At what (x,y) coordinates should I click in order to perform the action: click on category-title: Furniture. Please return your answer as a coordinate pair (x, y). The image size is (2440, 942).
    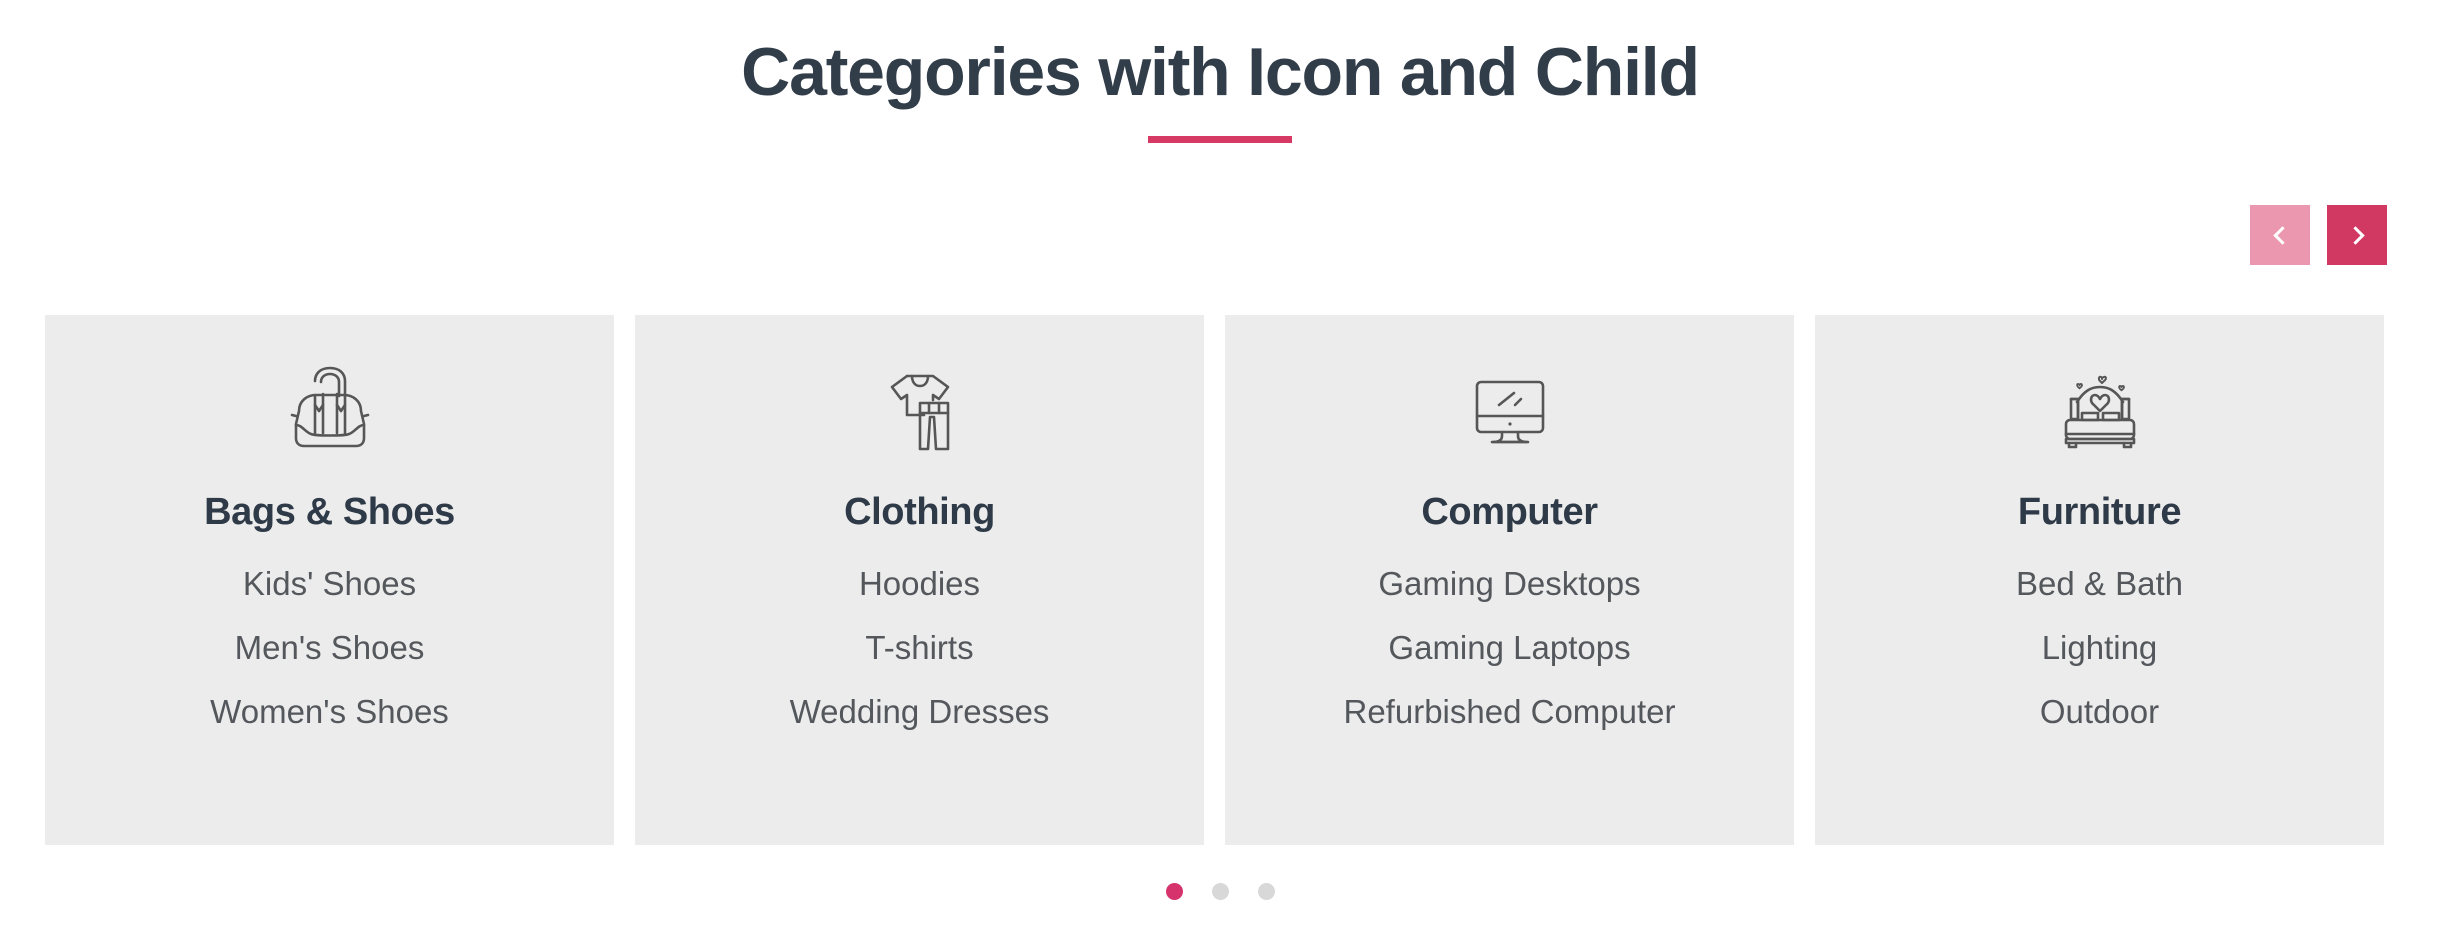
    Looking at the image, I should click on (2099, 512).